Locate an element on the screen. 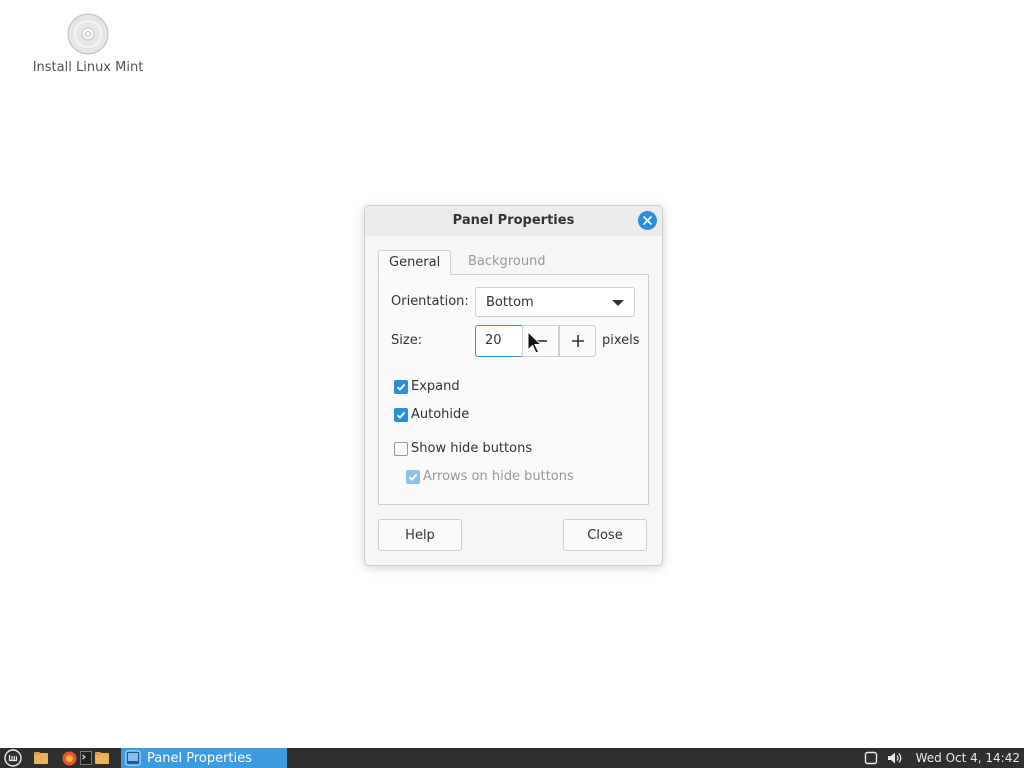 This screenshot has height=768, width=1024. launcher-firefox is located at coordinates (69, 758).